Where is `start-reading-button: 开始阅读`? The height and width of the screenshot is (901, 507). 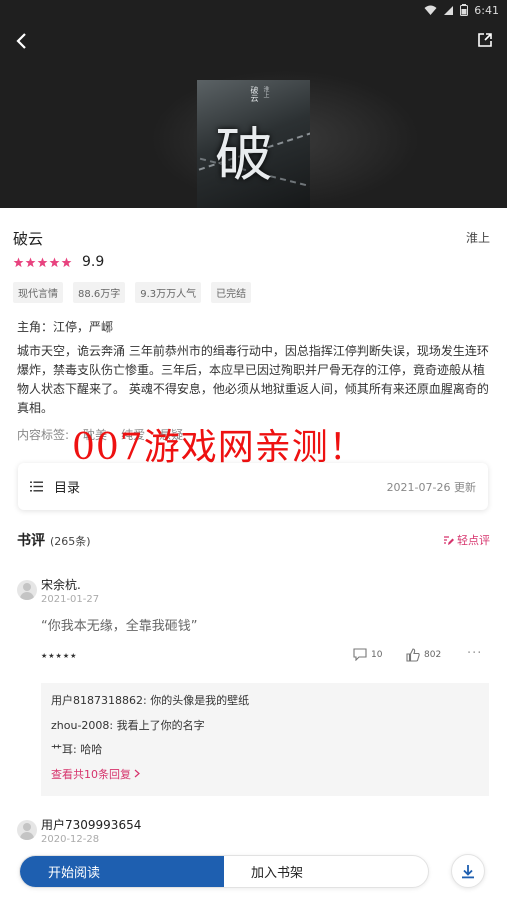 start-reading-button: 开始阅读 is located at coordinates (122, 871).